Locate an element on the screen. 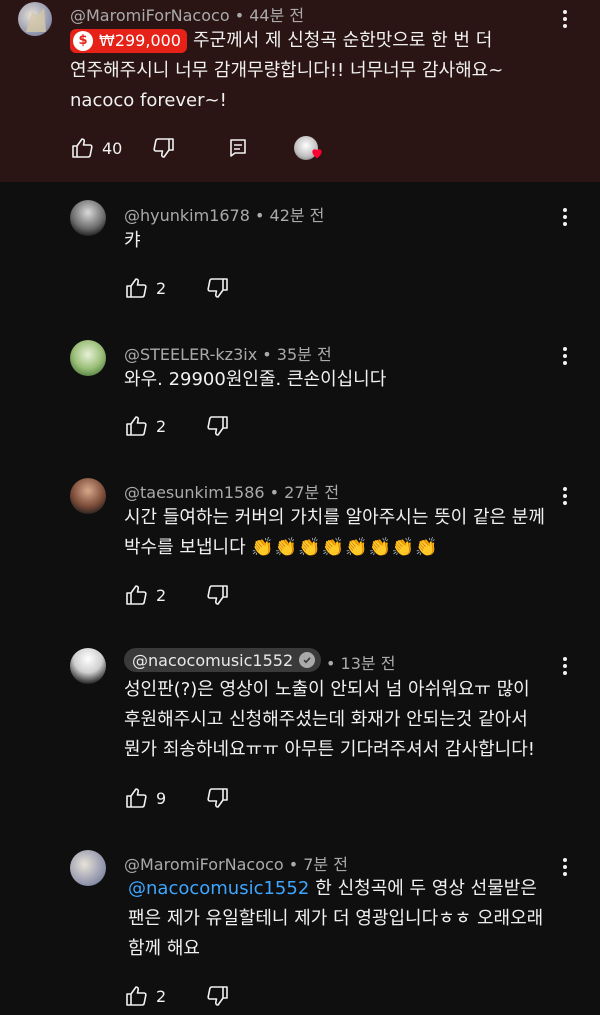  comment-time: 44분 전 is located at coordinates (277, 15).